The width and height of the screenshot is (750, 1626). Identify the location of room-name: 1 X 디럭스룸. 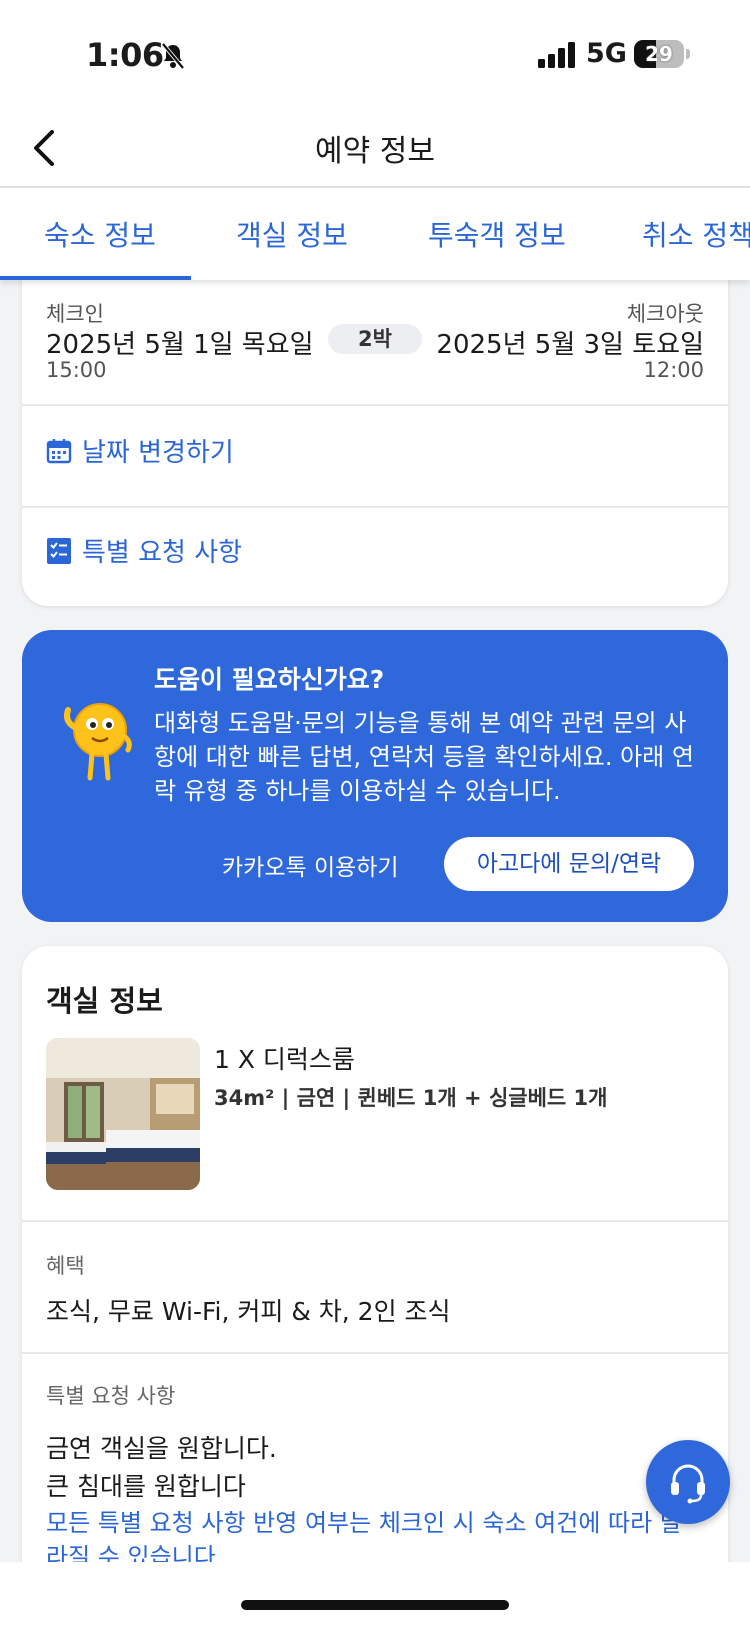
(284, 1059).